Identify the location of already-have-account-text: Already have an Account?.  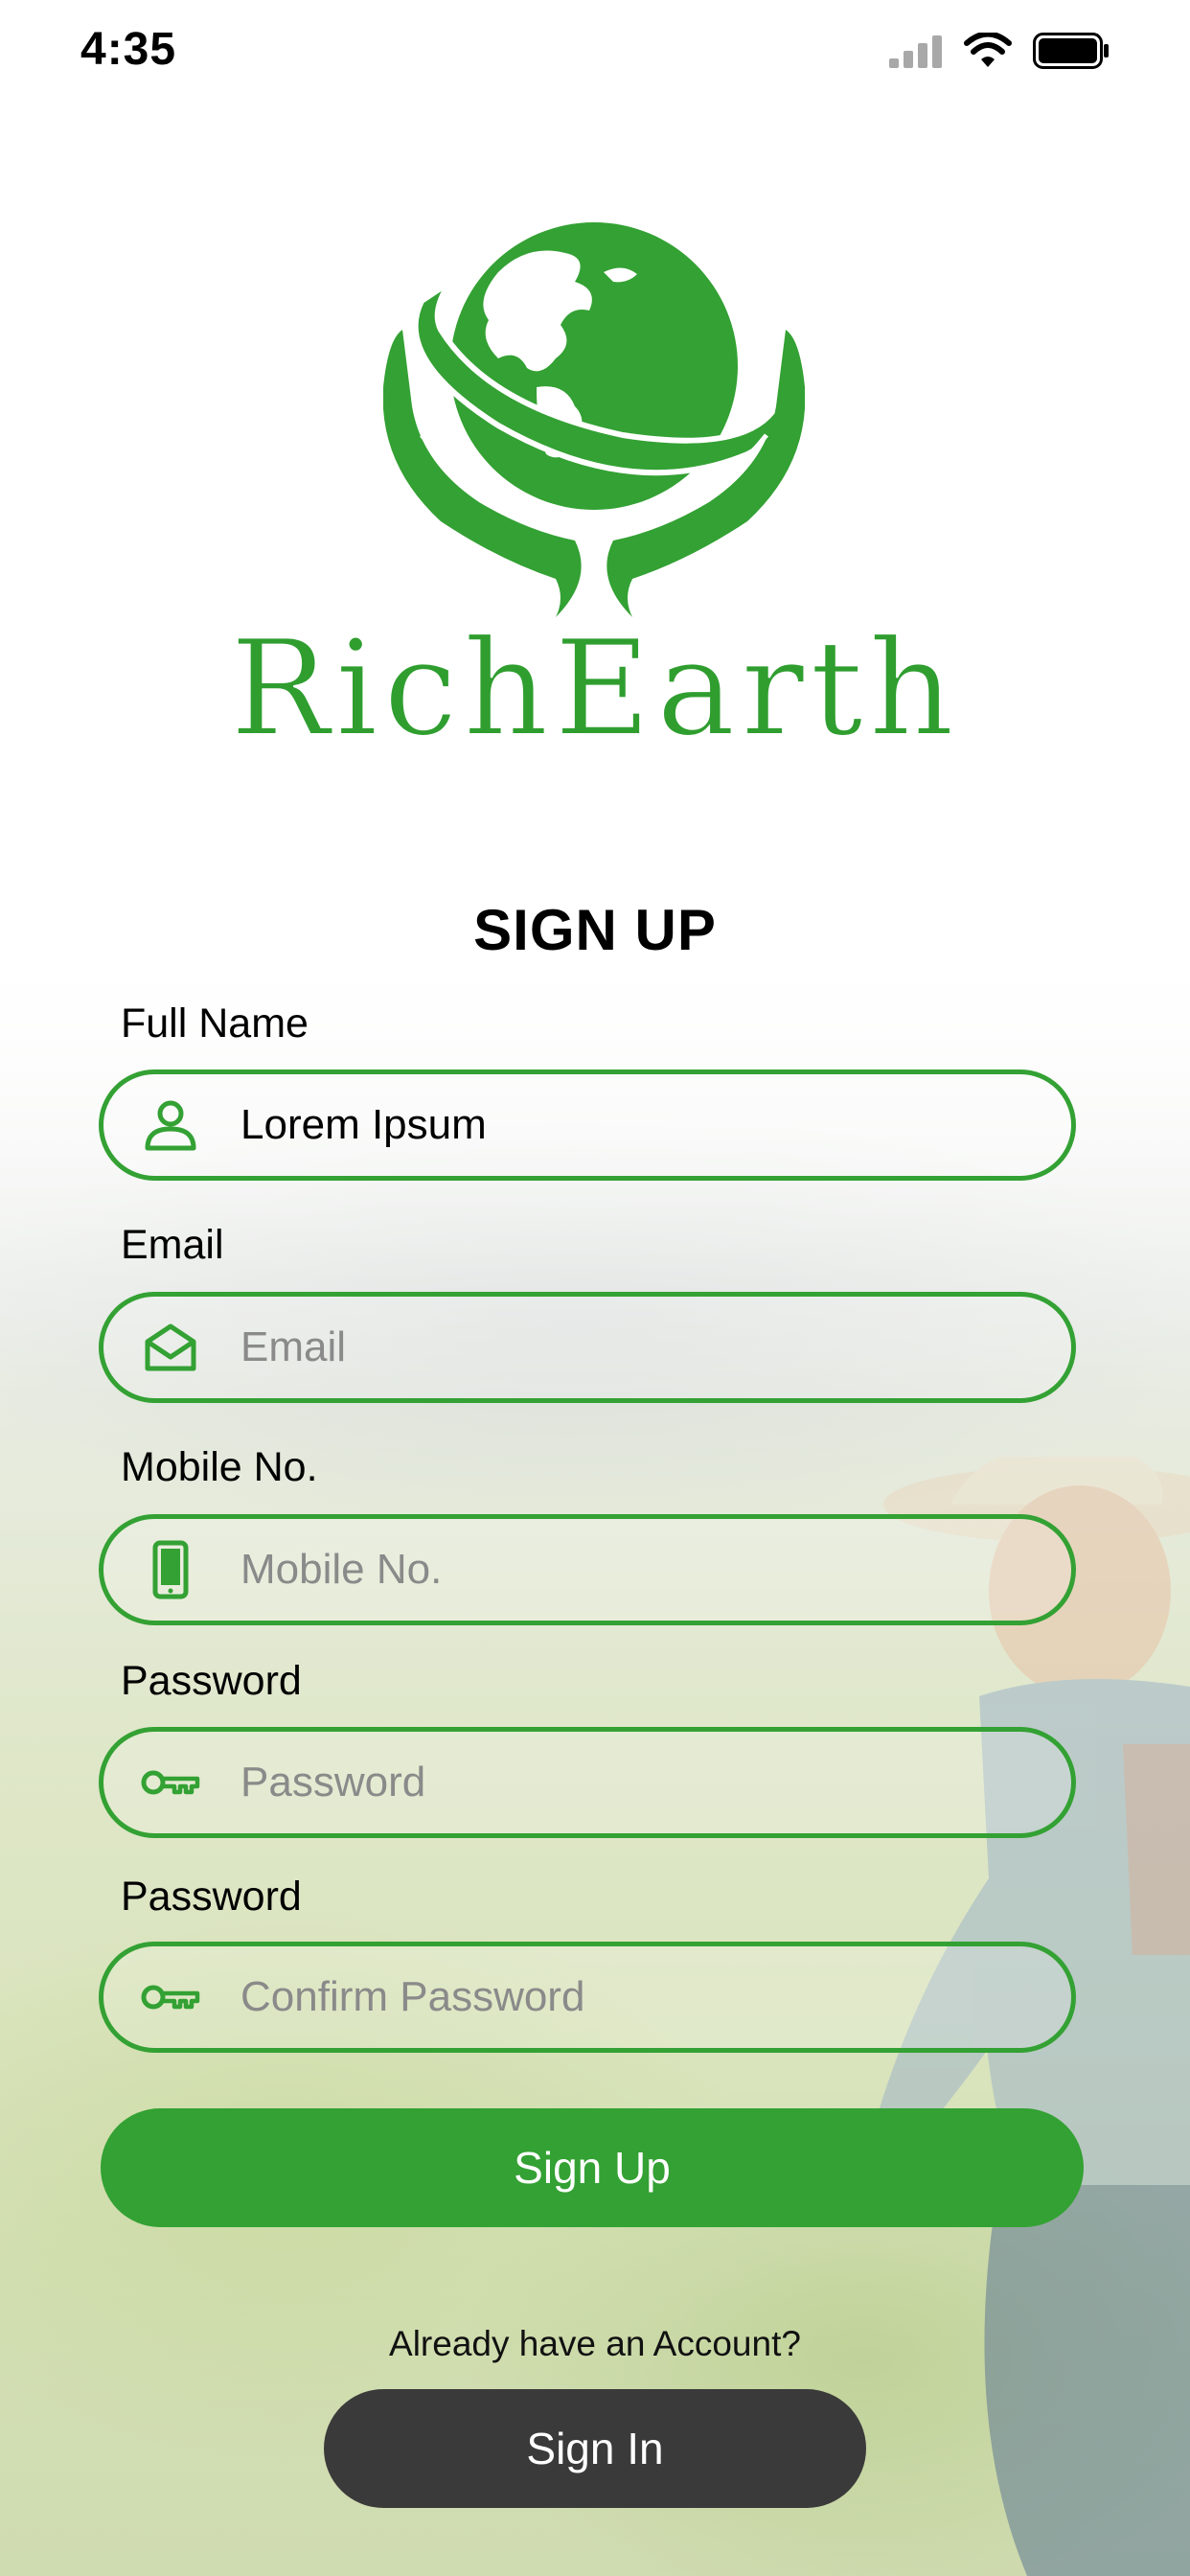
(595, 2343).